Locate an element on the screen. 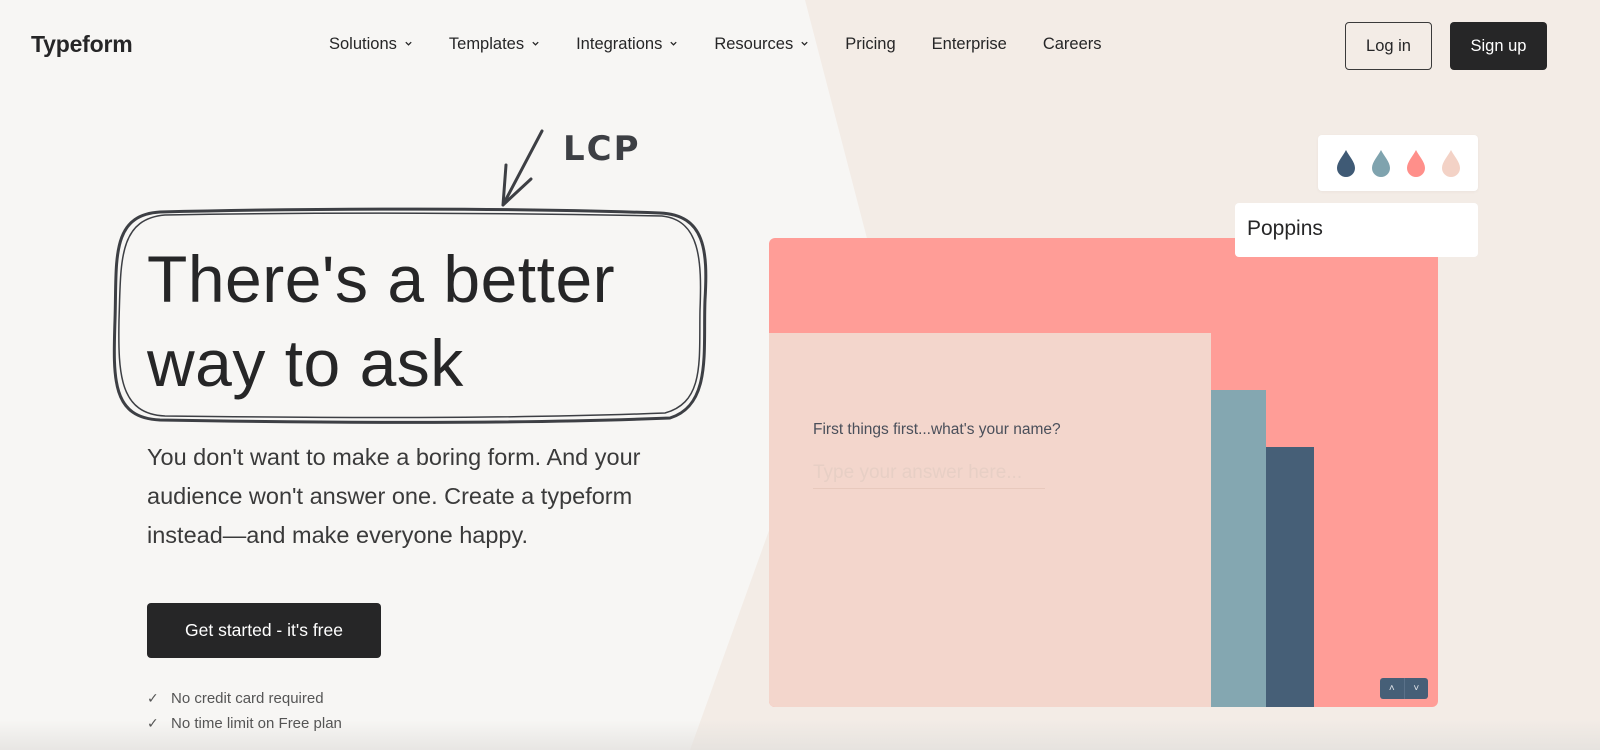  benefit-item: ✓ No time limit on Free plan is located at coordinates (244, 723).